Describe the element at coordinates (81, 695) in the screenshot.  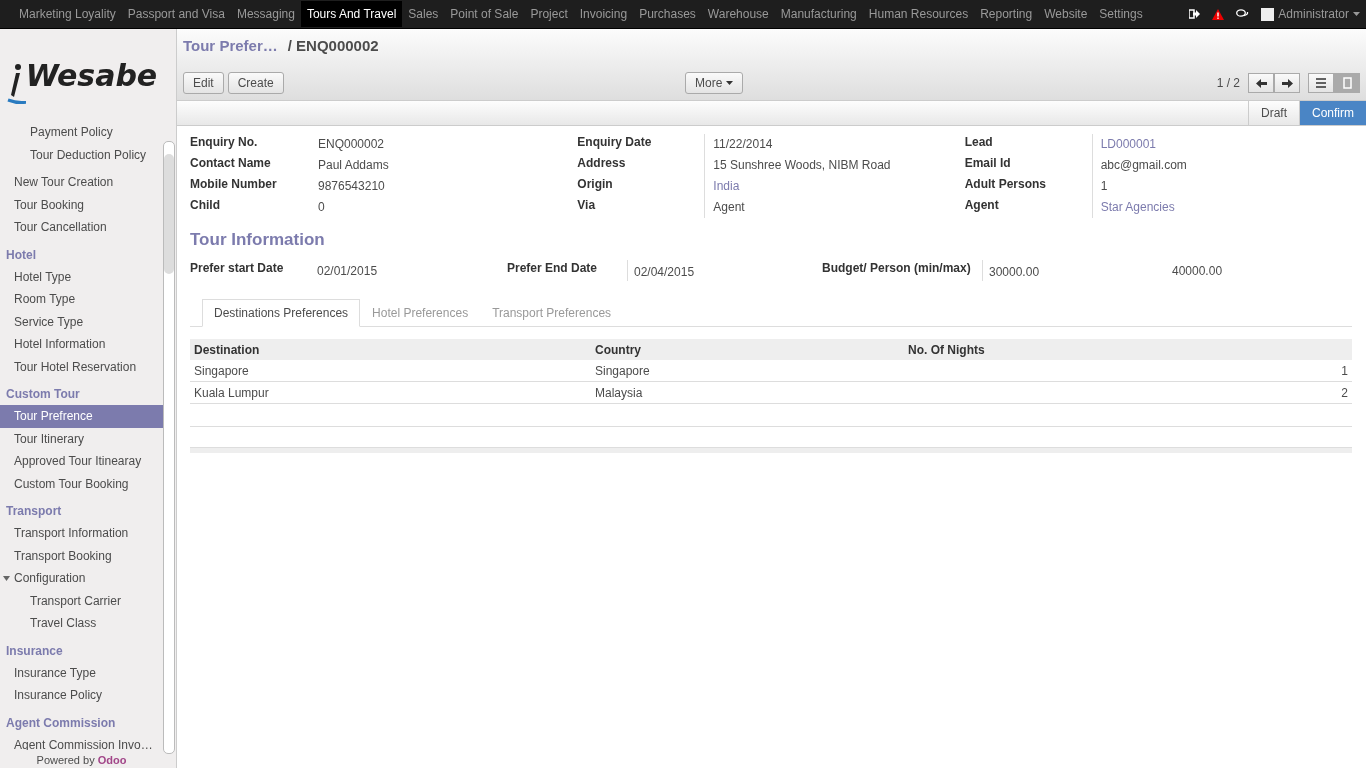
I see `sidebar-item: Insurance Policy` at that location.